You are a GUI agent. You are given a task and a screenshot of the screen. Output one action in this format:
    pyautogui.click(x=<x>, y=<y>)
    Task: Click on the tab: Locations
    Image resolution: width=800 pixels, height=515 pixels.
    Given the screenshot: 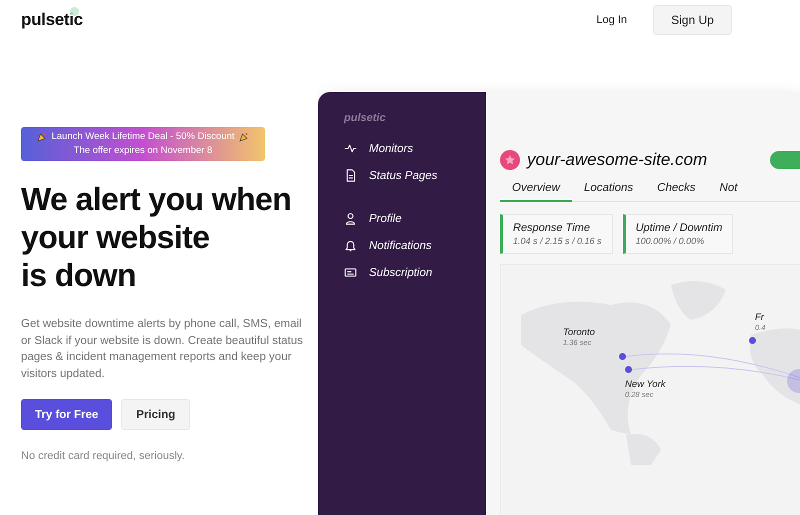 What is the action you would take?
    pyautogui.click(x=609, y=192)
    